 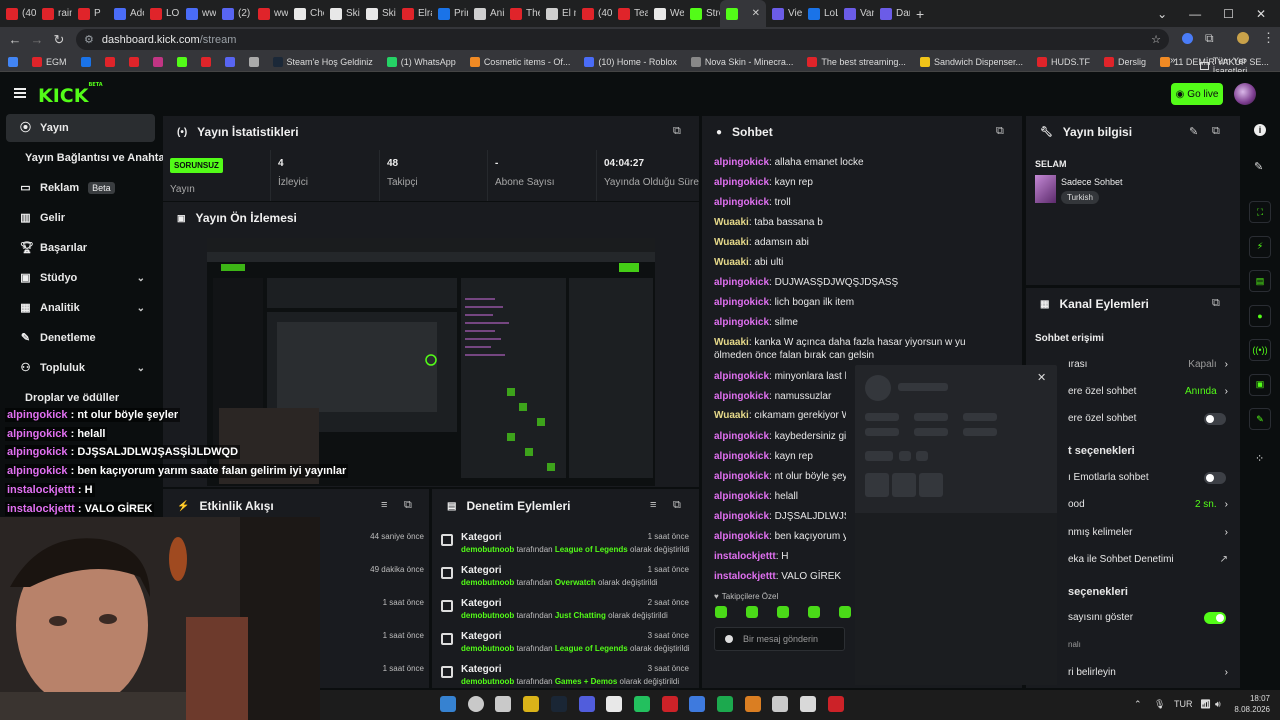 What do you see at coordinates (414, 13) in the screenshot?
I see `browser-tab: Elra` at bounding box center [414, 13].